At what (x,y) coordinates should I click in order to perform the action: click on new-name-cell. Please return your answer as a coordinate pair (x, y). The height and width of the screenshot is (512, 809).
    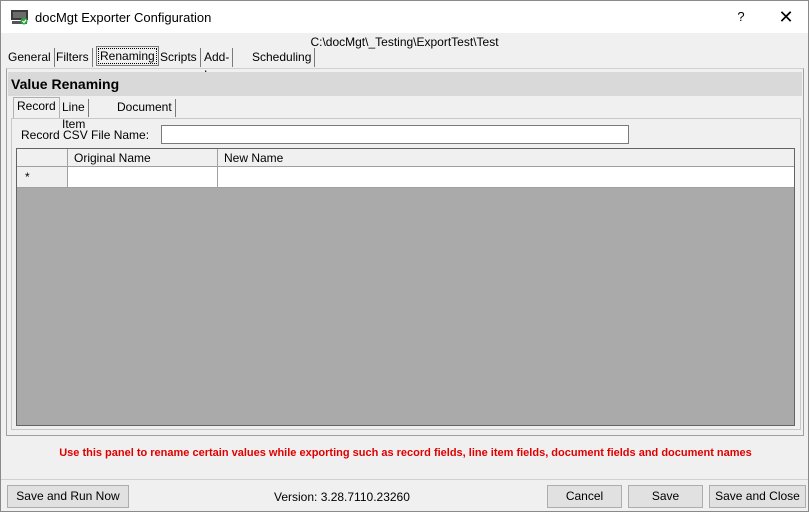
    Looking at the image, I should click on (506, 177).